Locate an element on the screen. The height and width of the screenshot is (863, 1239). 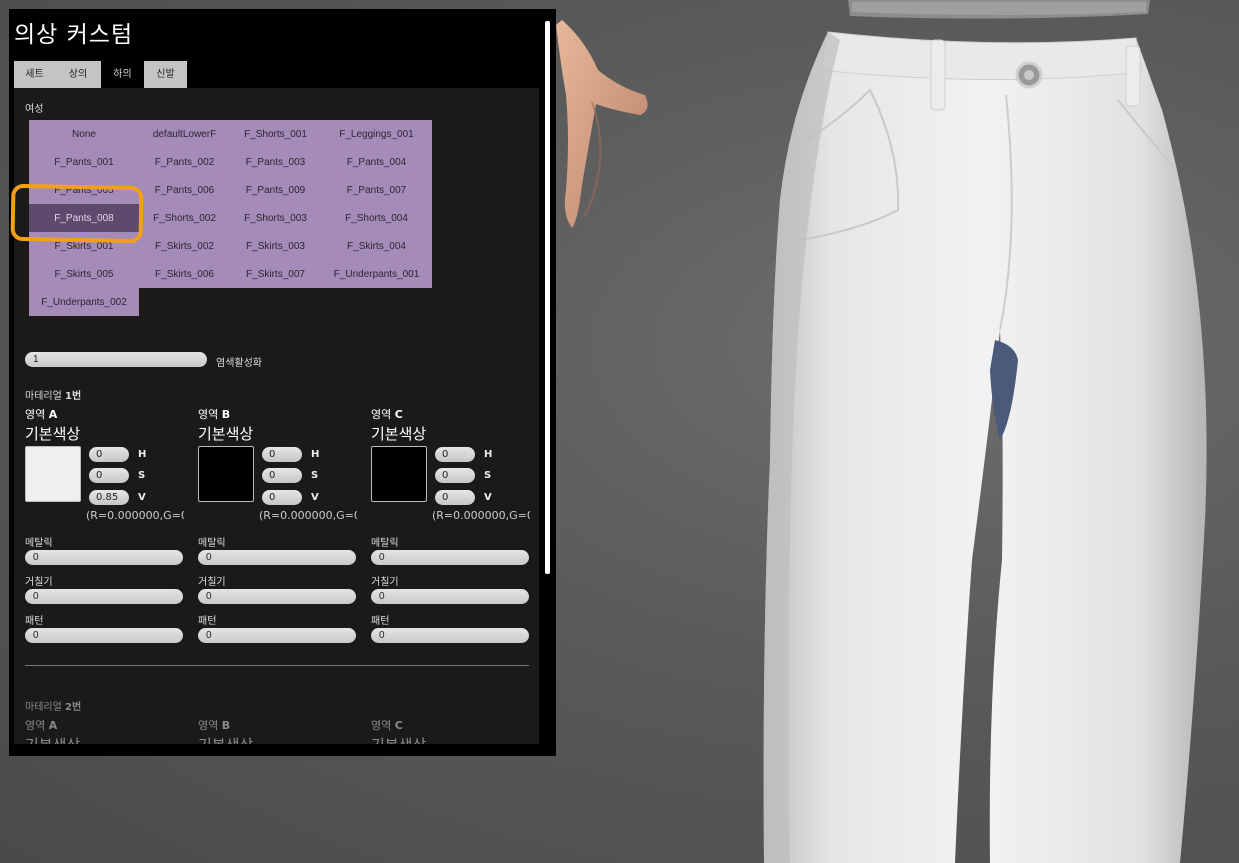
zone-c-h-input: 0 is located at coordinates (455, 454).